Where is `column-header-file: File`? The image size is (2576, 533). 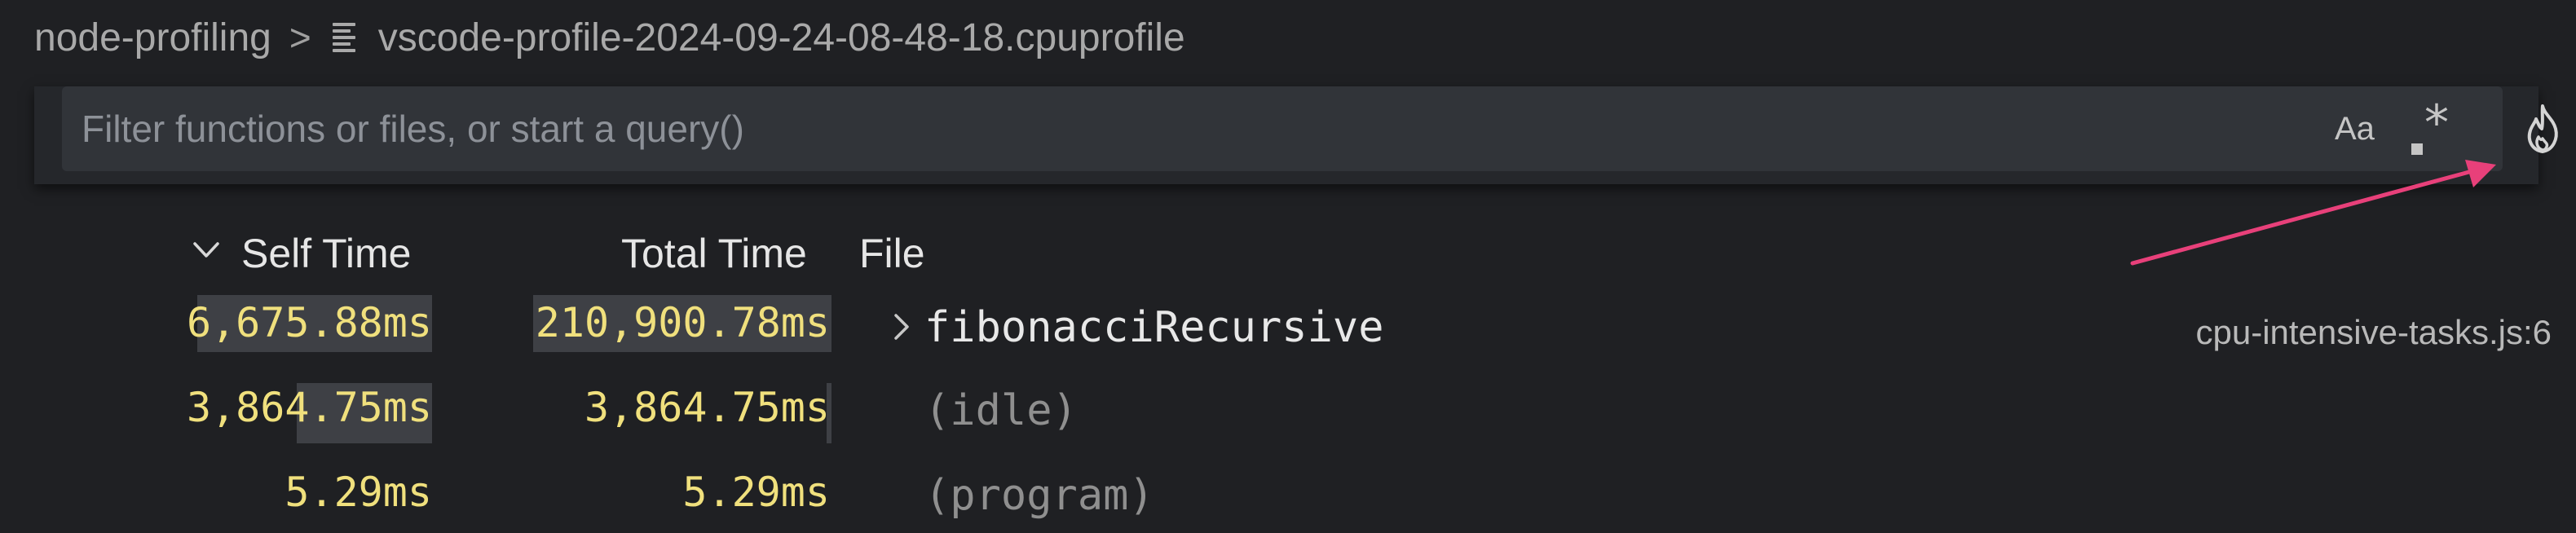 column-header-file: File is located at coordinates (892, 254).